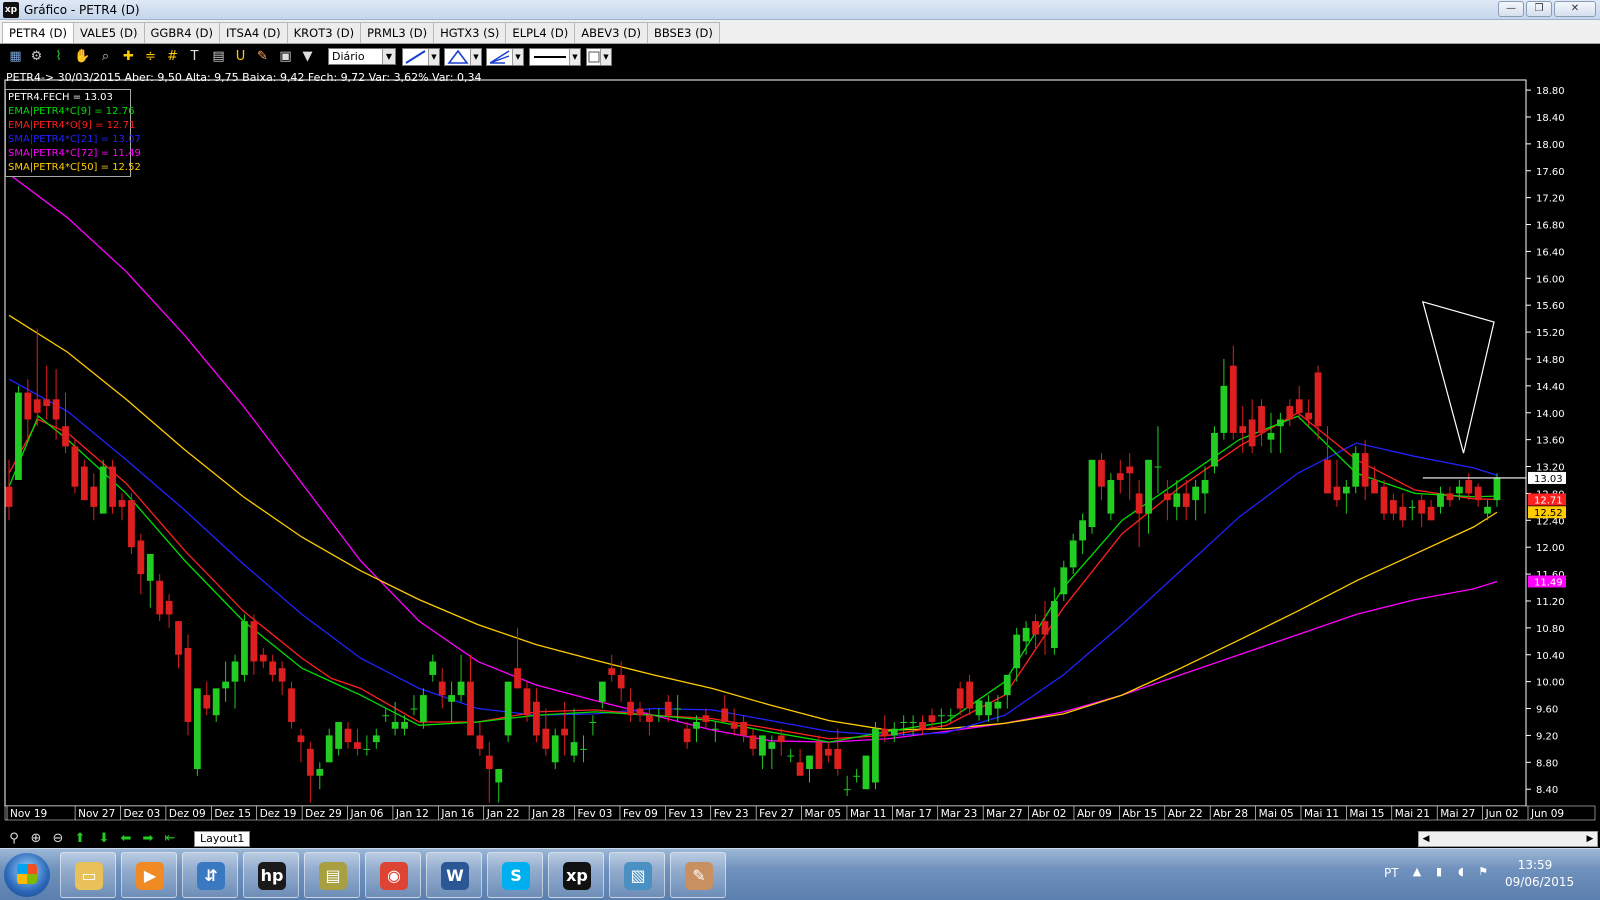 Image resolution: width=1600 pixels, height=900 pixels. I want to click on zoom-icon: ⚲, so click(14, 839).